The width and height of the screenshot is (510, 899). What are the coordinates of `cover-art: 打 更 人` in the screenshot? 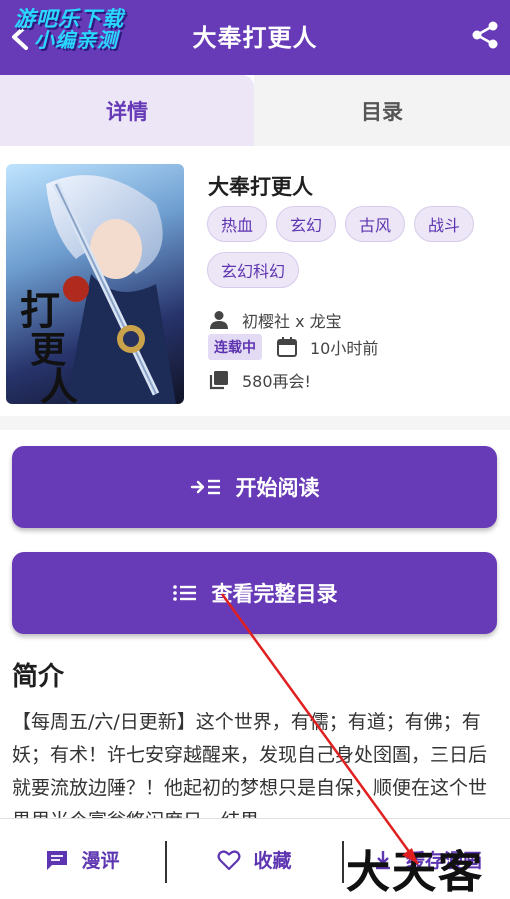 It's located at (98, 289).